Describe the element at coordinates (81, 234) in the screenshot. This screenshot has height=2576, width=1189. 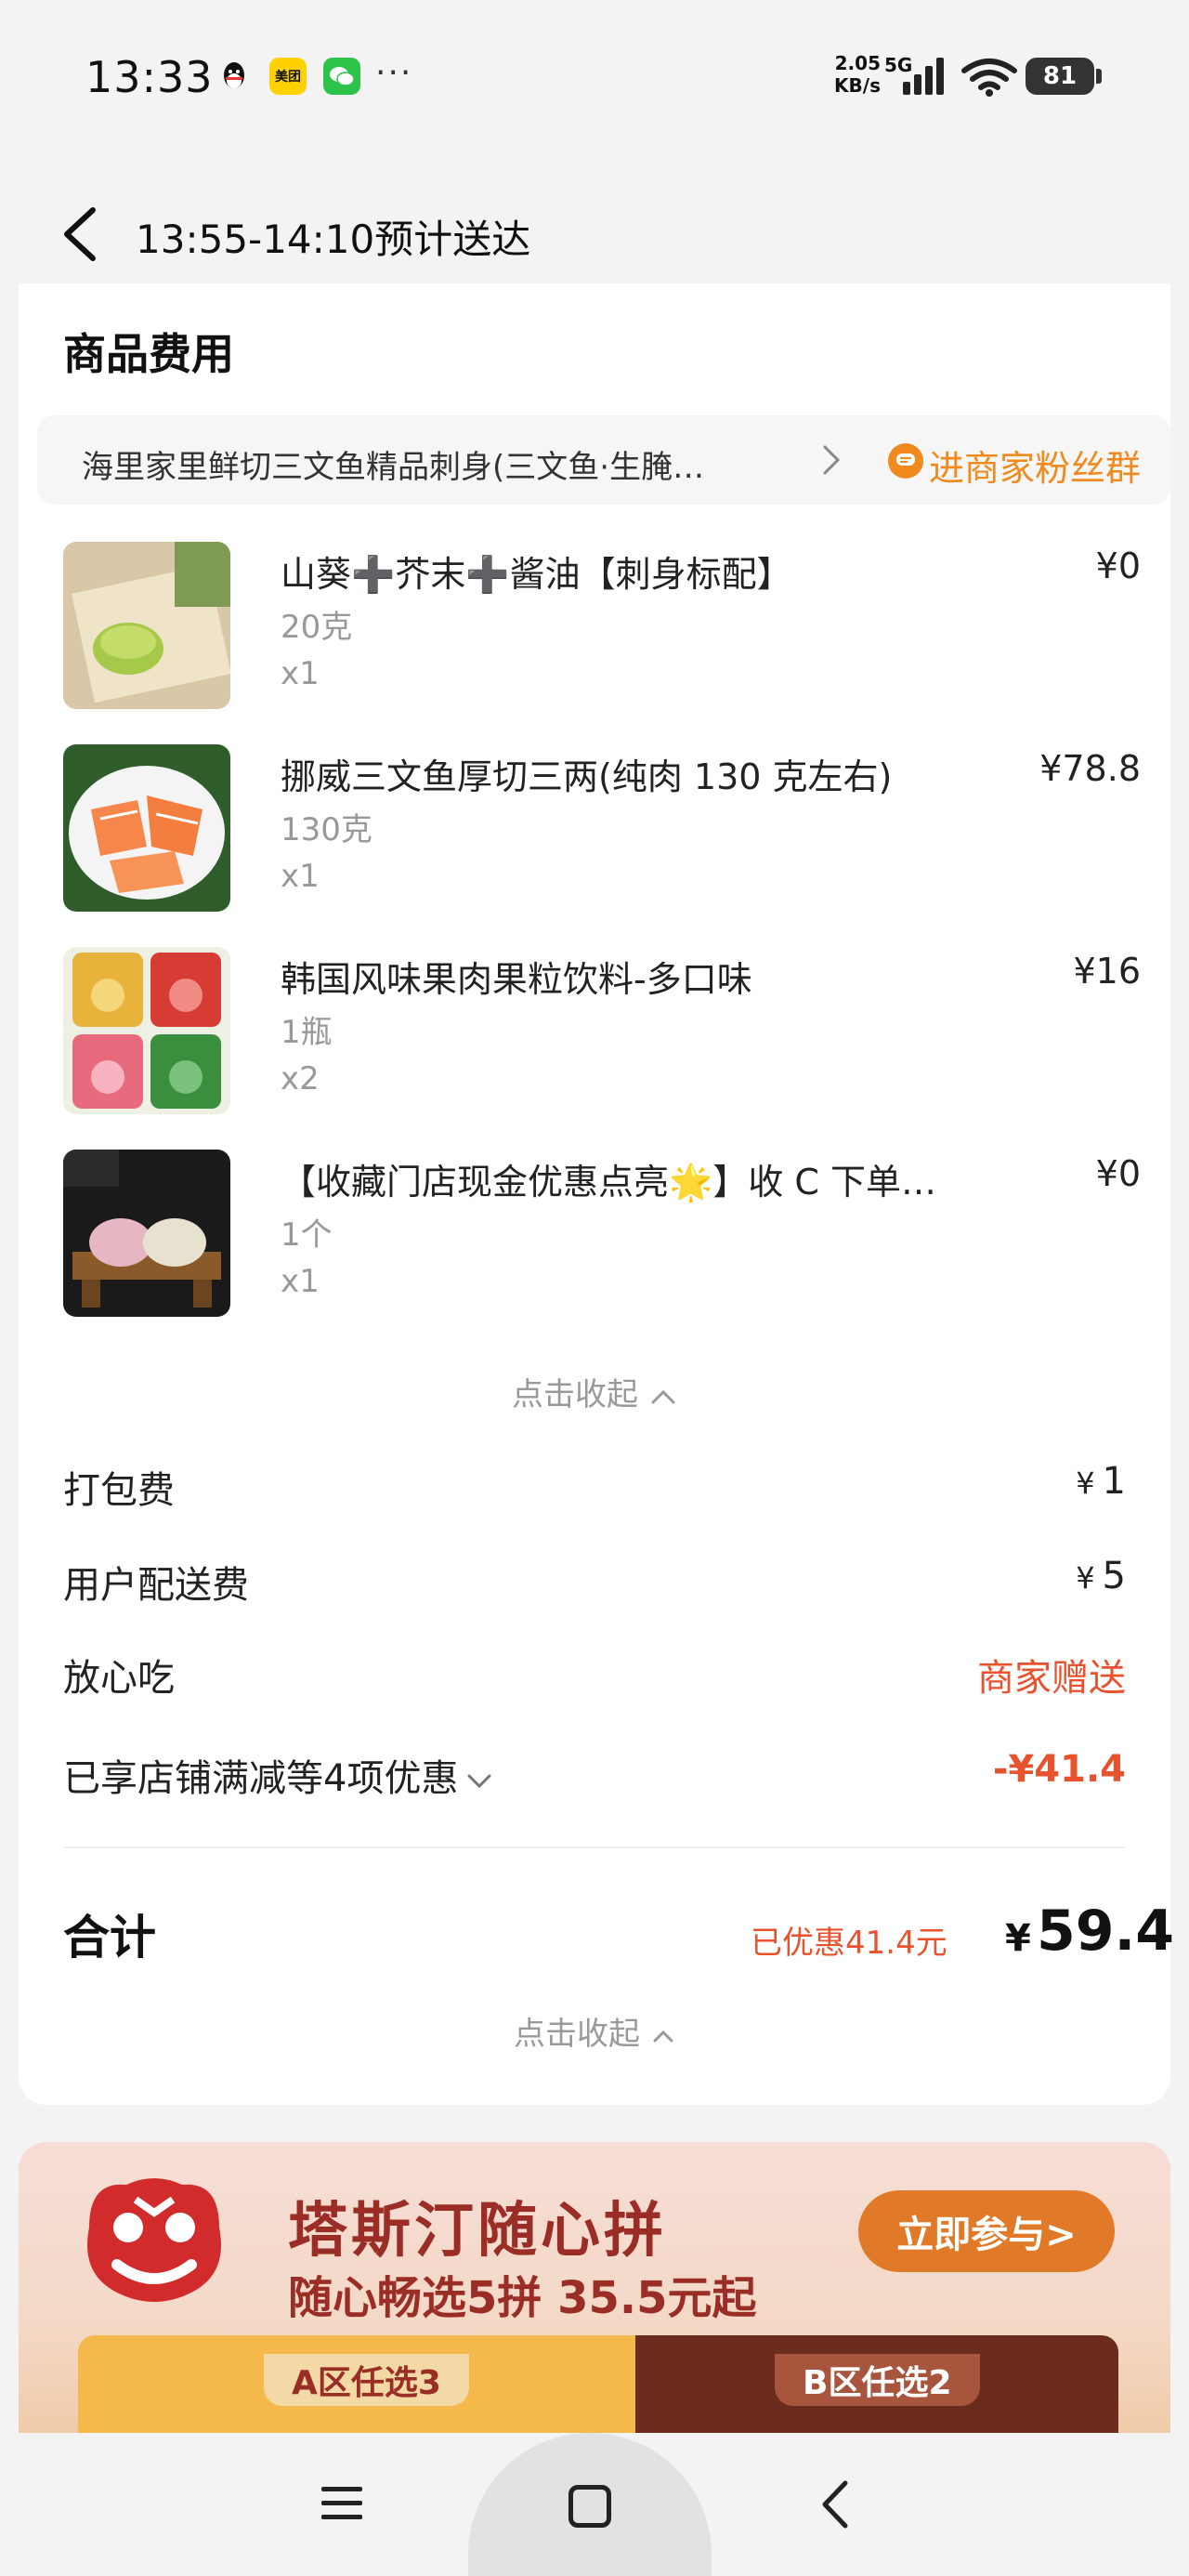
I see `back-arrow-icon` at that location.